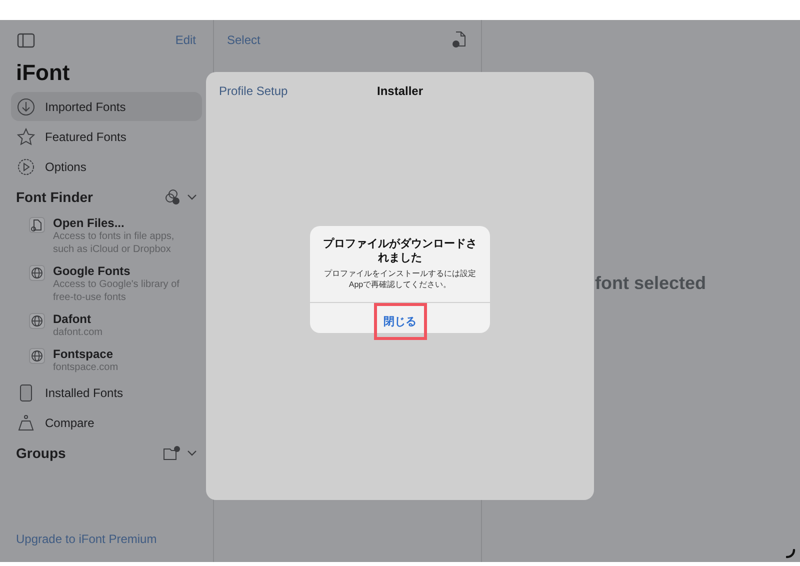 The height and width of the screenshot is (566, 800). Describe the element at coordinates (55, 197) in the screenshot. I see `section-title: Font Finder` at that location.